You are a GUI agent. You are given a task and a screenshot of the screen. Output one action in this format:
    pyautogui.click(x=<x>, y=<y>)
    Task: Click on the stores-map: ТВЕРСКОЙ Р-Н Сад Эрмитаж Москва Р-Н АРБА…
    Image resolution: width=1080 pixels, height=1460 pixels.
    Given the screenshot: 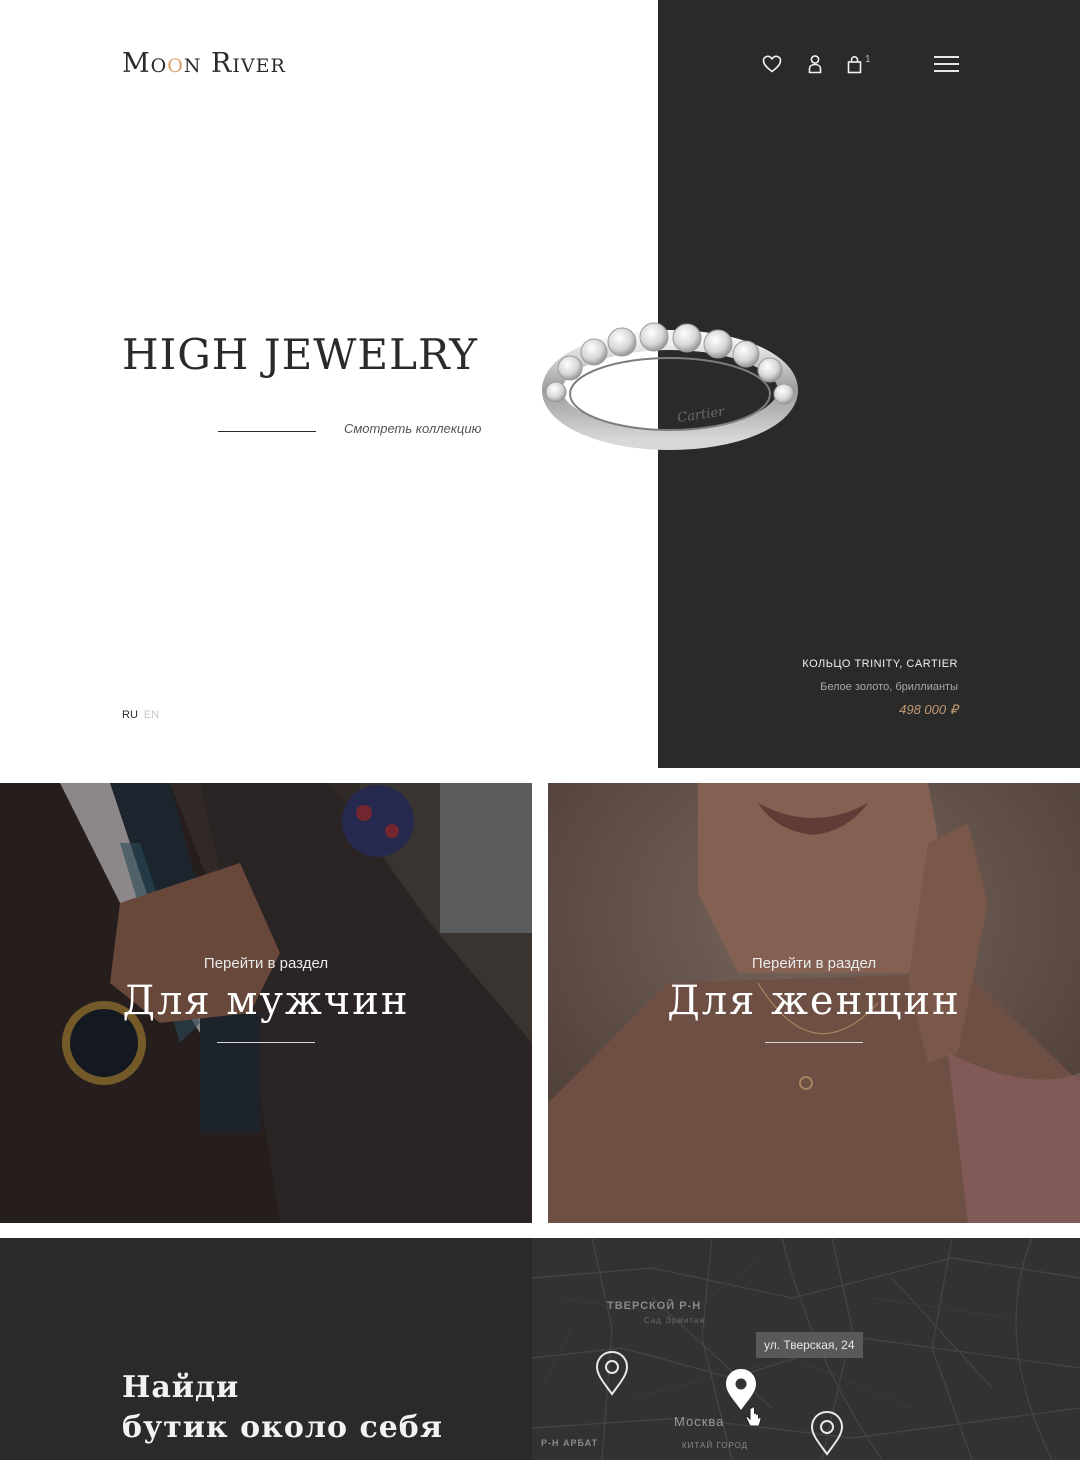 What is the action you would take?
    pyautogui.click(x=806, y=1349)
    